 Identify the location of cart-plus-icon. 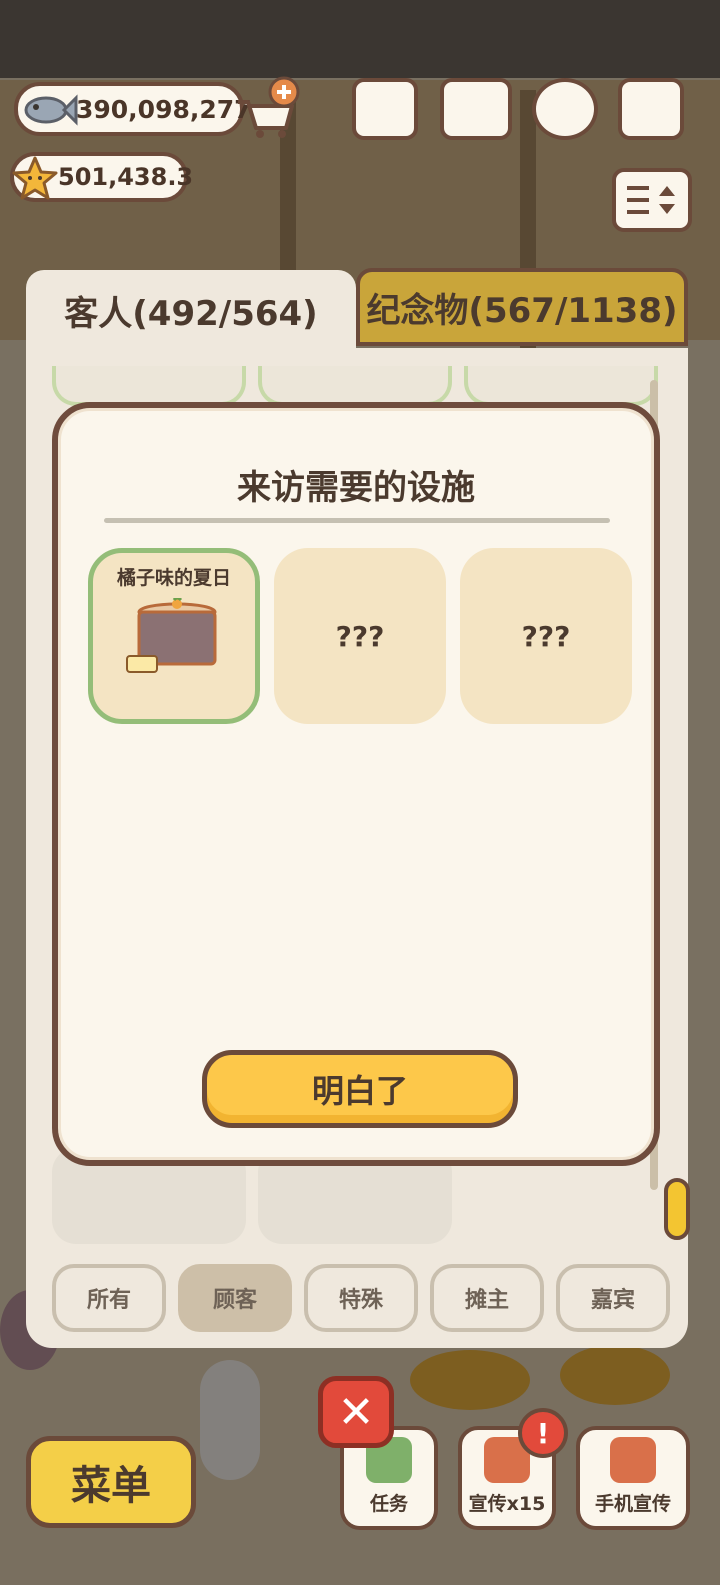
(269, 107).